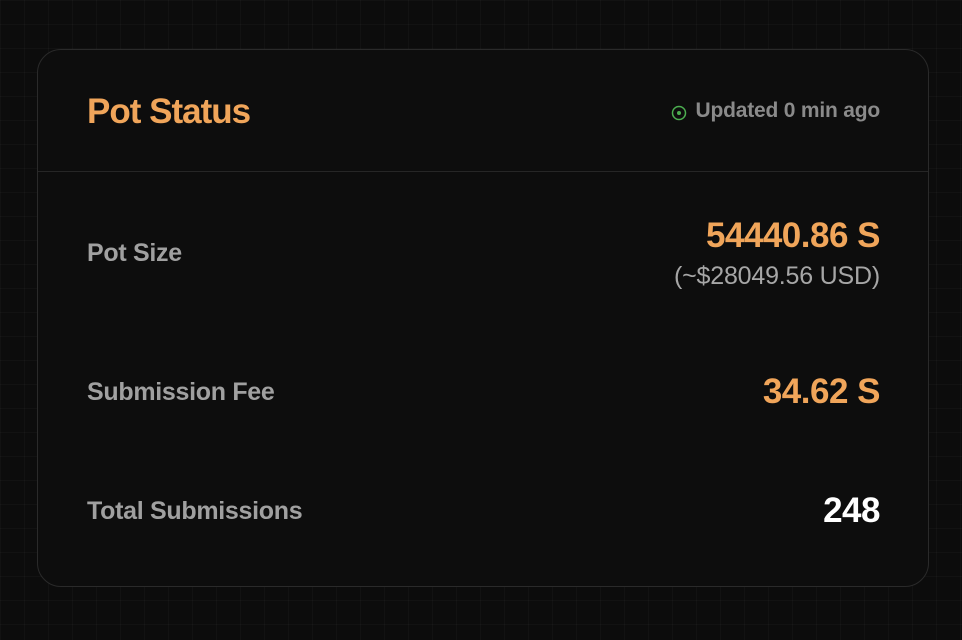 The width and height of the screenshot is (962, 640). Describe the element at coordinates (821, 391) in the screenshot. I see `submission-fee-value: 34.62 S` at that location.